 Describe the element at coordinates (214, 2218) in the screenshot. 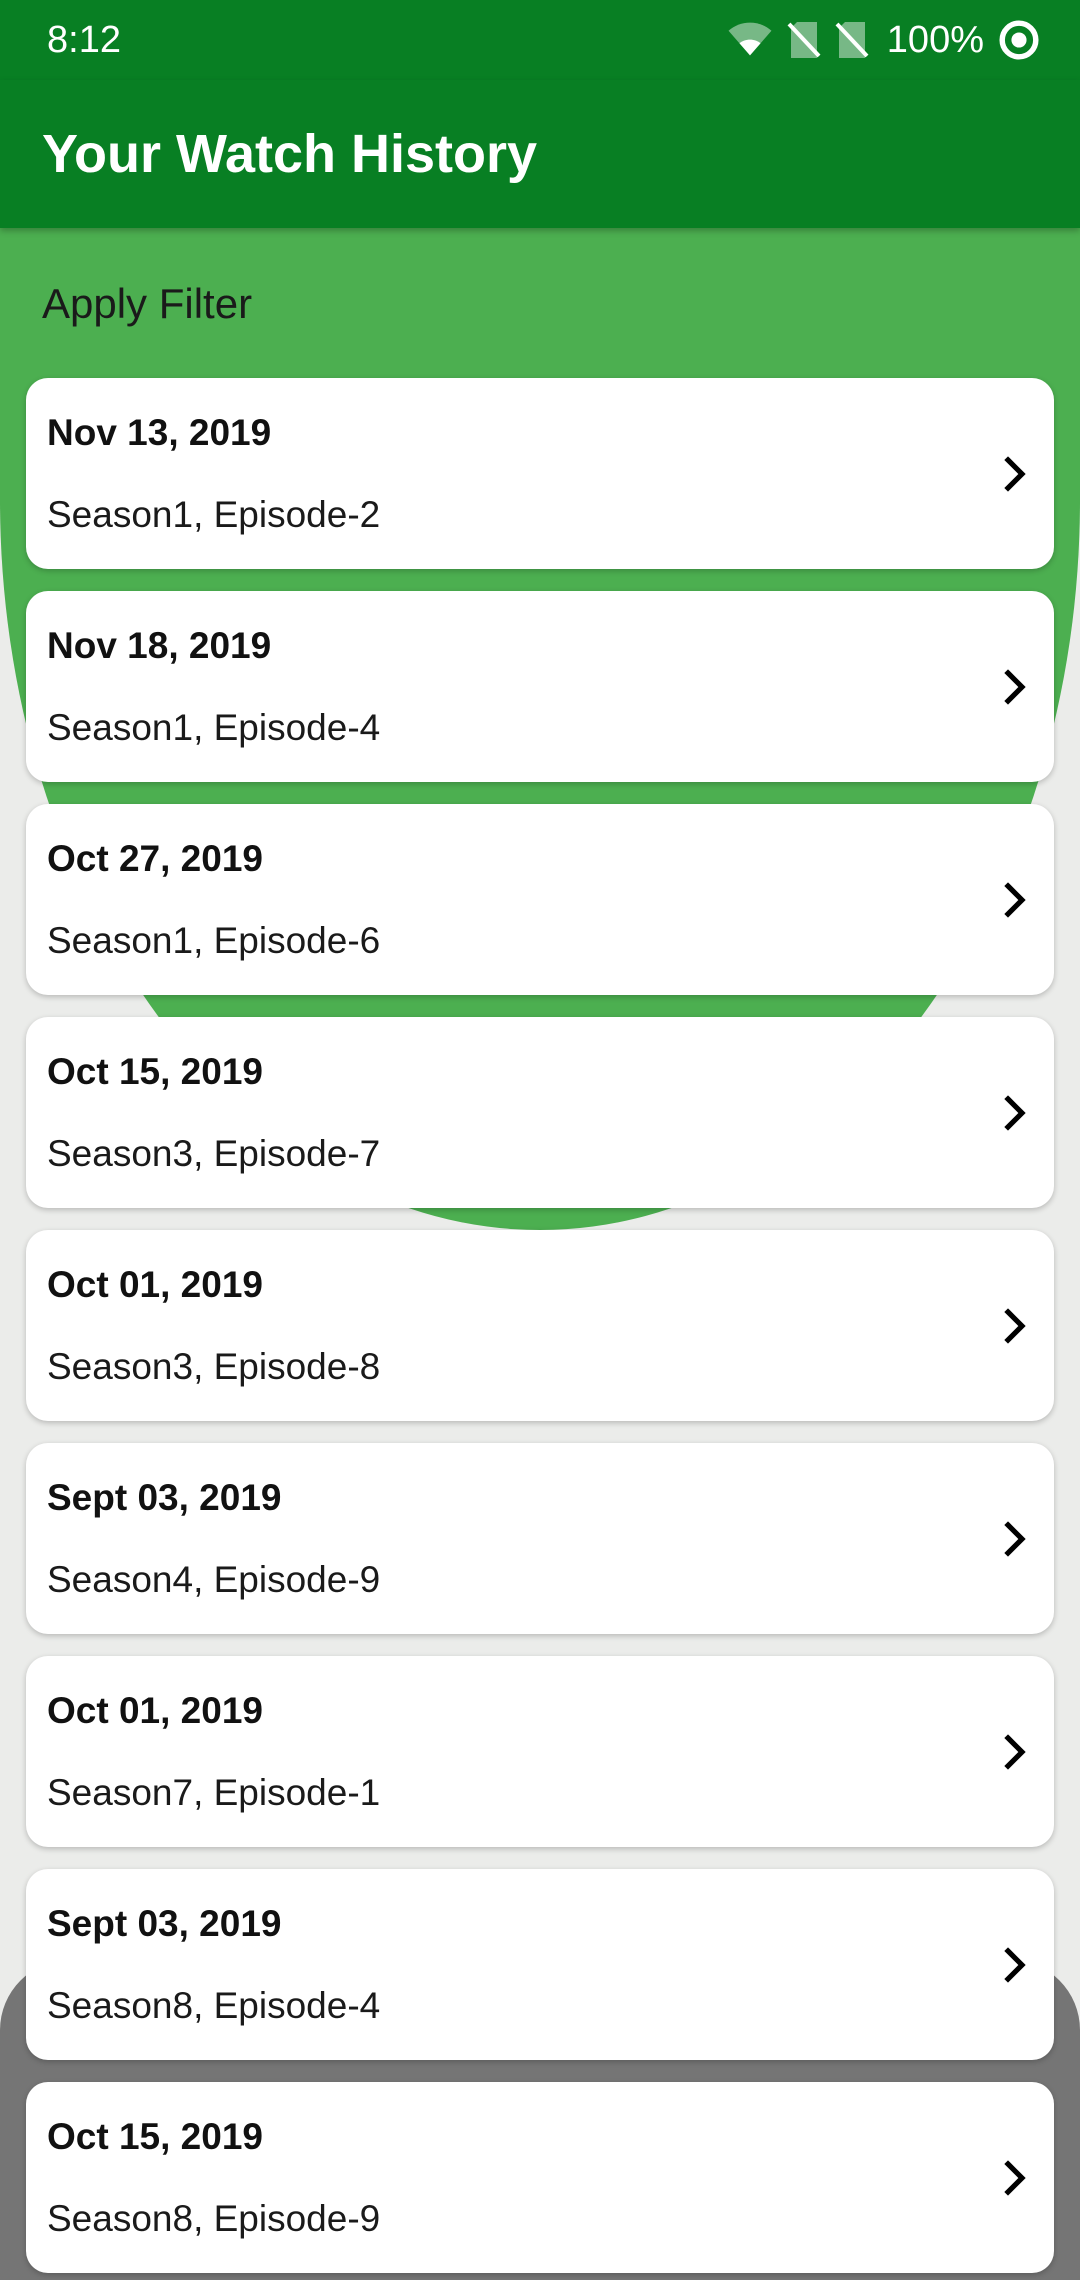

I see `history-item-episode: Season8, Episode-9` at that location.